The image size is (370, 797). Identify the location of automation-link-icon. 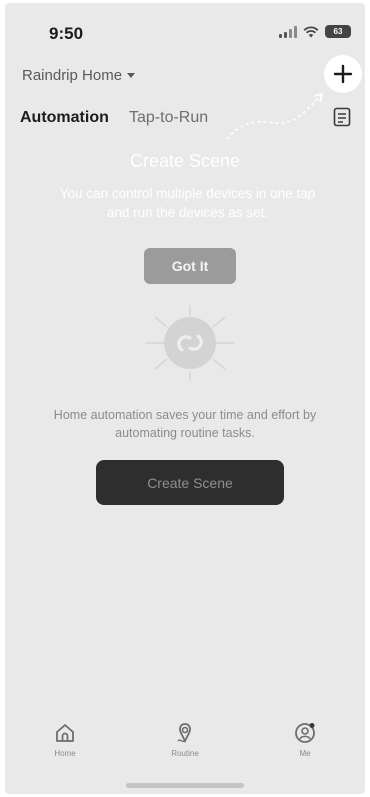
(190, 343).